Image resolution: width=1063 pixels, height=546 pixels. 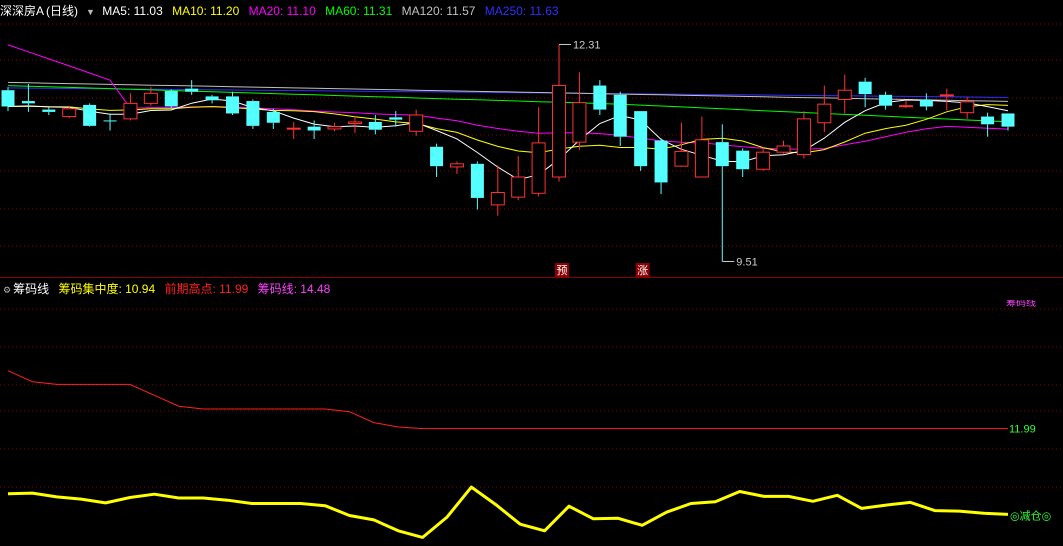 What do you see at coordinates (62, 11) in the screenshot?
I see `period-label: (日线)` at bounding box center [62, 11].